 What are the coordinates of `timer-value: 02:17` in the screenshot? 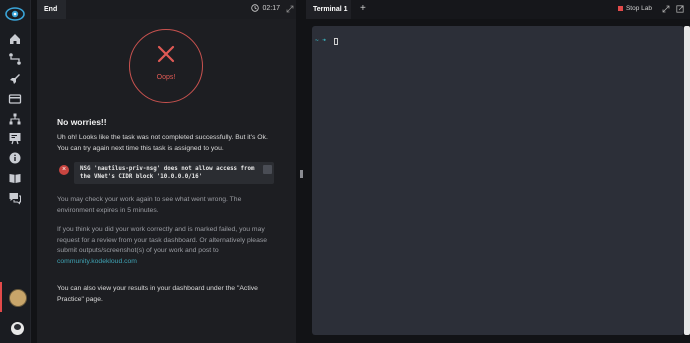 It's located at (271, 8).